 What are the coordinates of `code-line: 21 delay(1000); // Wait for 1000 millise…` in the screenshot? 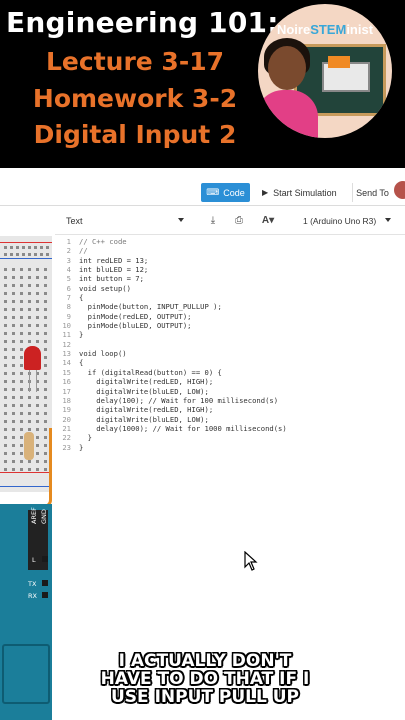 It's located at (230, 428).